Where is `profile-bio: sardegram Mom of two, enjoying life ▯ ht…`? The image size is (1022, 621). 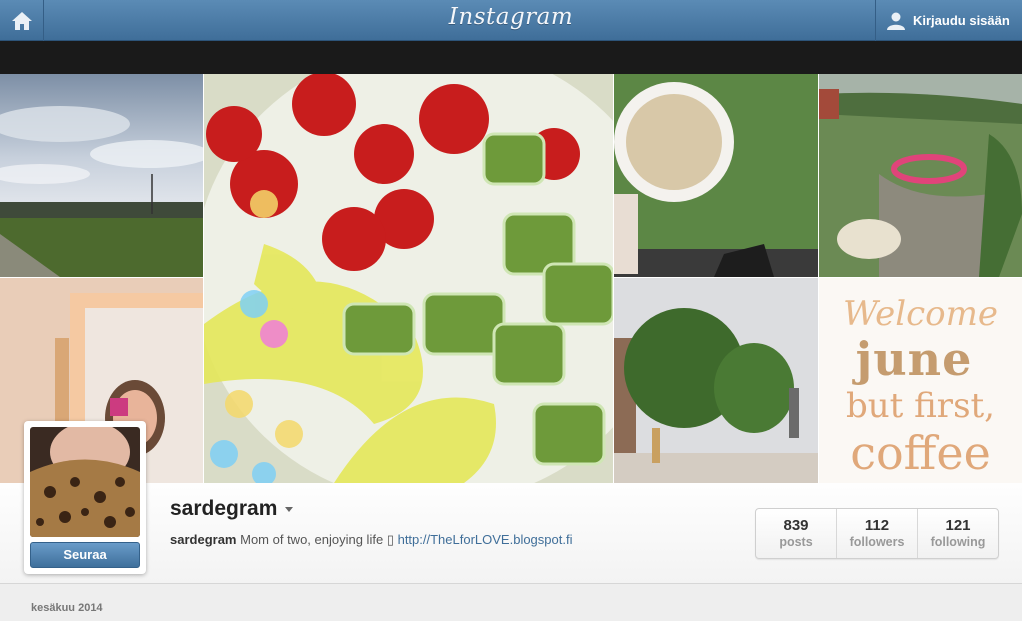 profile-bio: sardegram Mom of two, enjoying life ▯ ht… is located at coordinates (371, 540).